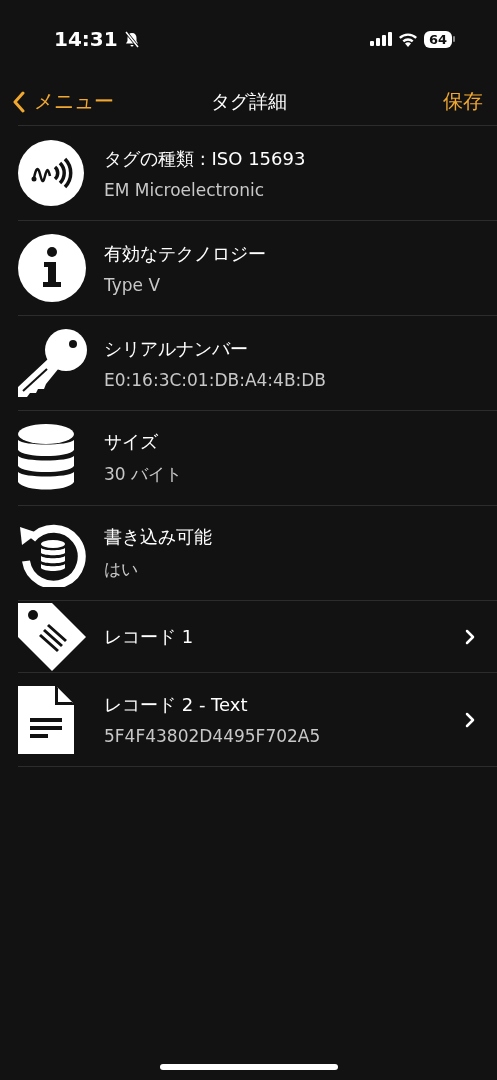 This screenshot has height=1080, width=497. I want to click on back-button: メニュー, so click(63, 101).